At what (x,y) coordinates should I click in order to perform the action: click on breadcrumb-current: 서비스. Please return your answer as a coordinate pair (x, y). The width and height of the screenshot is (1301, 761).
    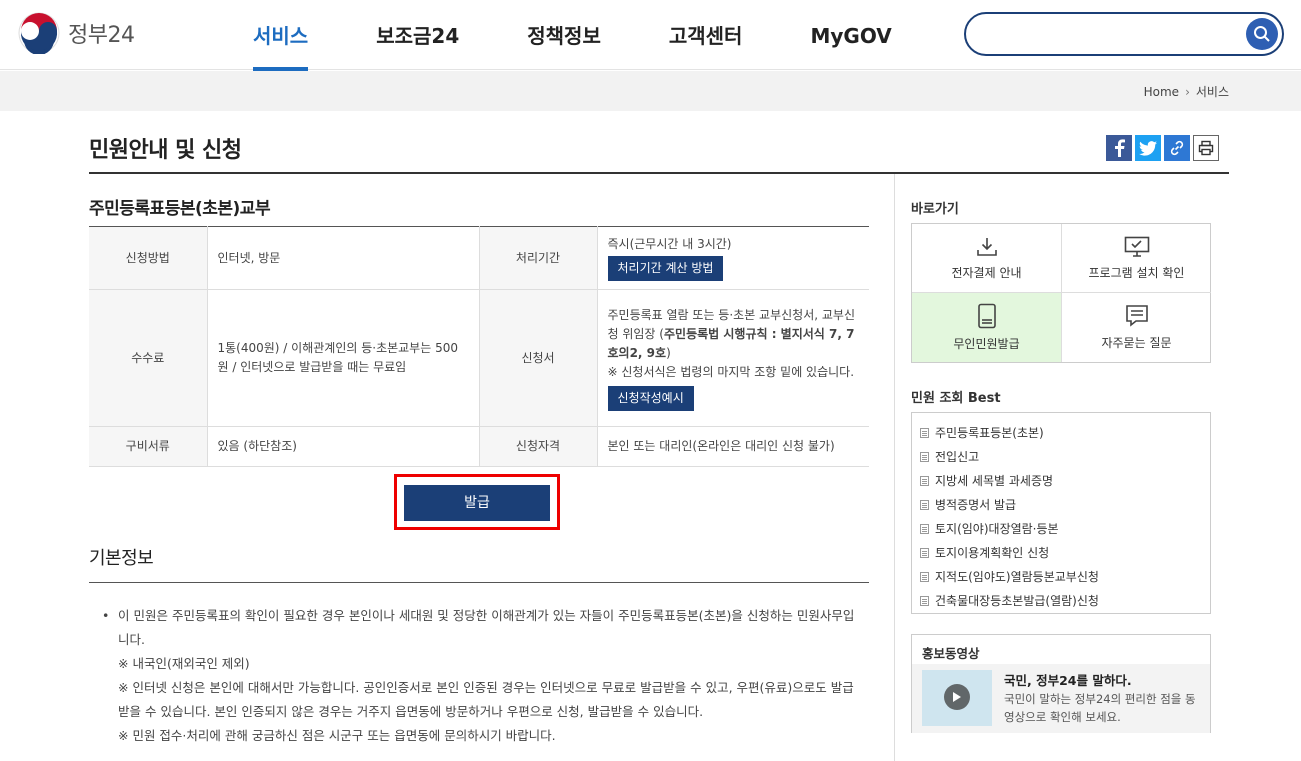
    Looking at the image, I should click on (1212, 91).